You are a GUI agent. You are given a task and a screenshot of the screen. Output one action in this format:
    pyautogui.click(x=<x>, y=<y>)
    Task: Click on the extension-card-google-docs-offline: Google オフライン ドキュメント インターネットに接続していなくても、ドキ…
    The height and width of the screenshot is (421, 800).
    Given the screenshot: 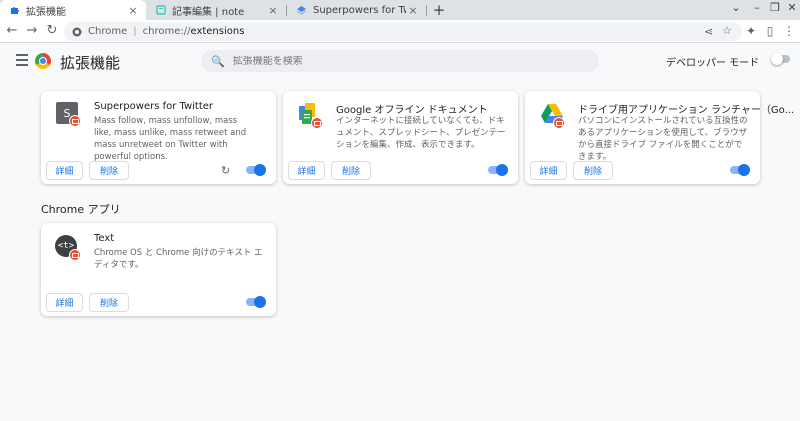 What is the action you would take?
    pyautogui.click(x=400, y=137)
    